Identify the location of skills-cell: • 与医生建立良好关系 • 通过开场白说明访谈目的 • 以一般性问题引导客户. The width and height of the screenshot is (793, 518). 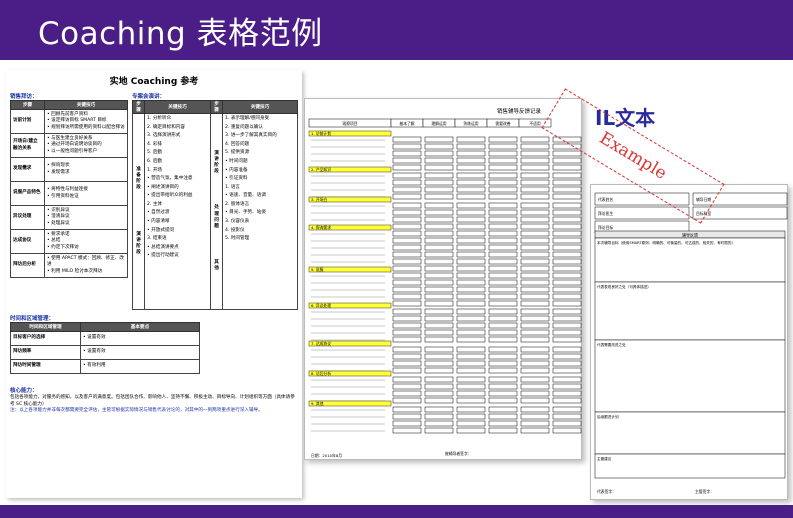
(86, 145).